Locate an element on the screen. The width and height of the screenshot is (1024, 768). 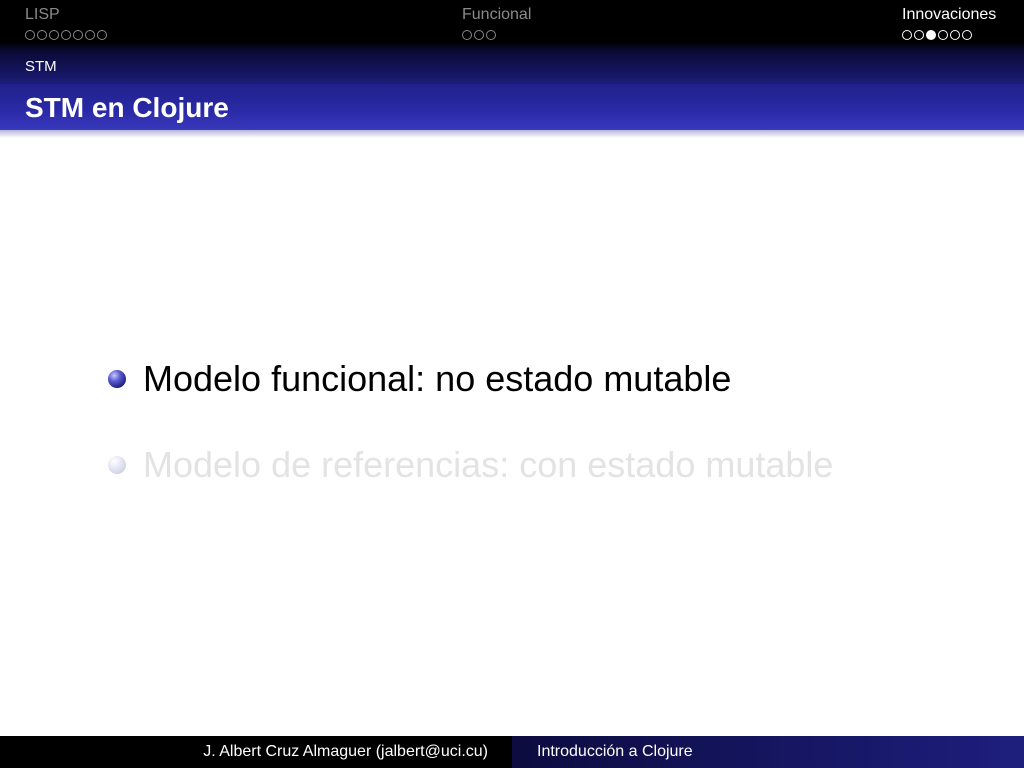
nav-frame-dot-current is located at coordinates (931, 35).